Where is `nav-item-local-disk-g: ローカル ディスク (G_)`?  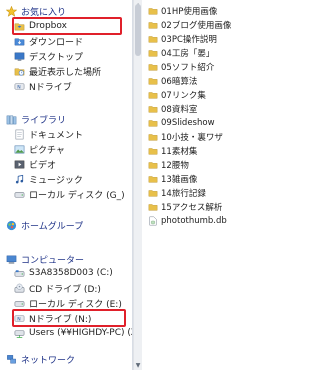 nav-item-local-disk-g: ローカル ディスク (G_) is located at coordinates (66, 194).